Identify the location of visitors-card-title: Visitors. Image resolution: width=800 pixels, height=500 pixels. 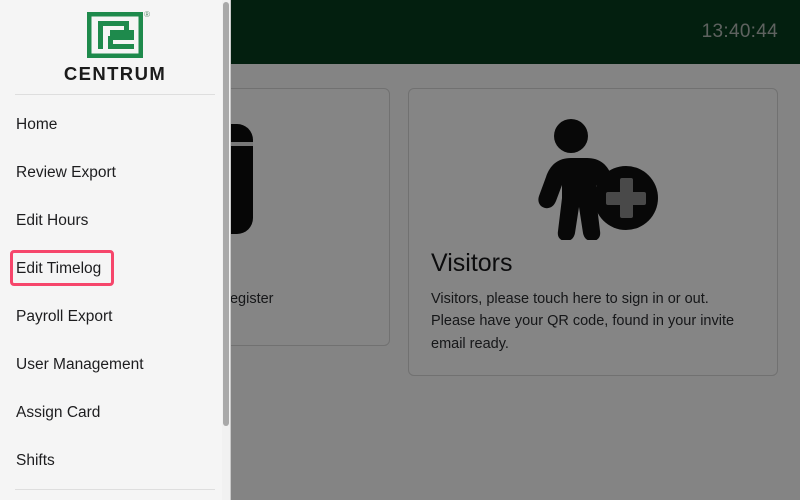
(472, 263).